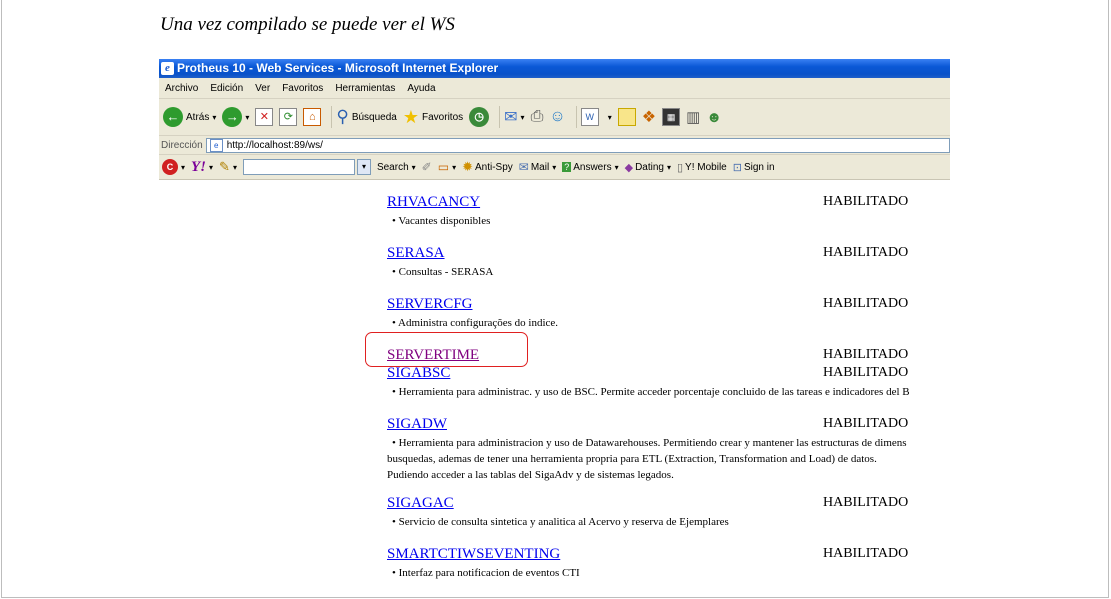 This screenshot has width=1111, height=599. I want to click on answers-button: ? Answers ▾, so click(590, 167).